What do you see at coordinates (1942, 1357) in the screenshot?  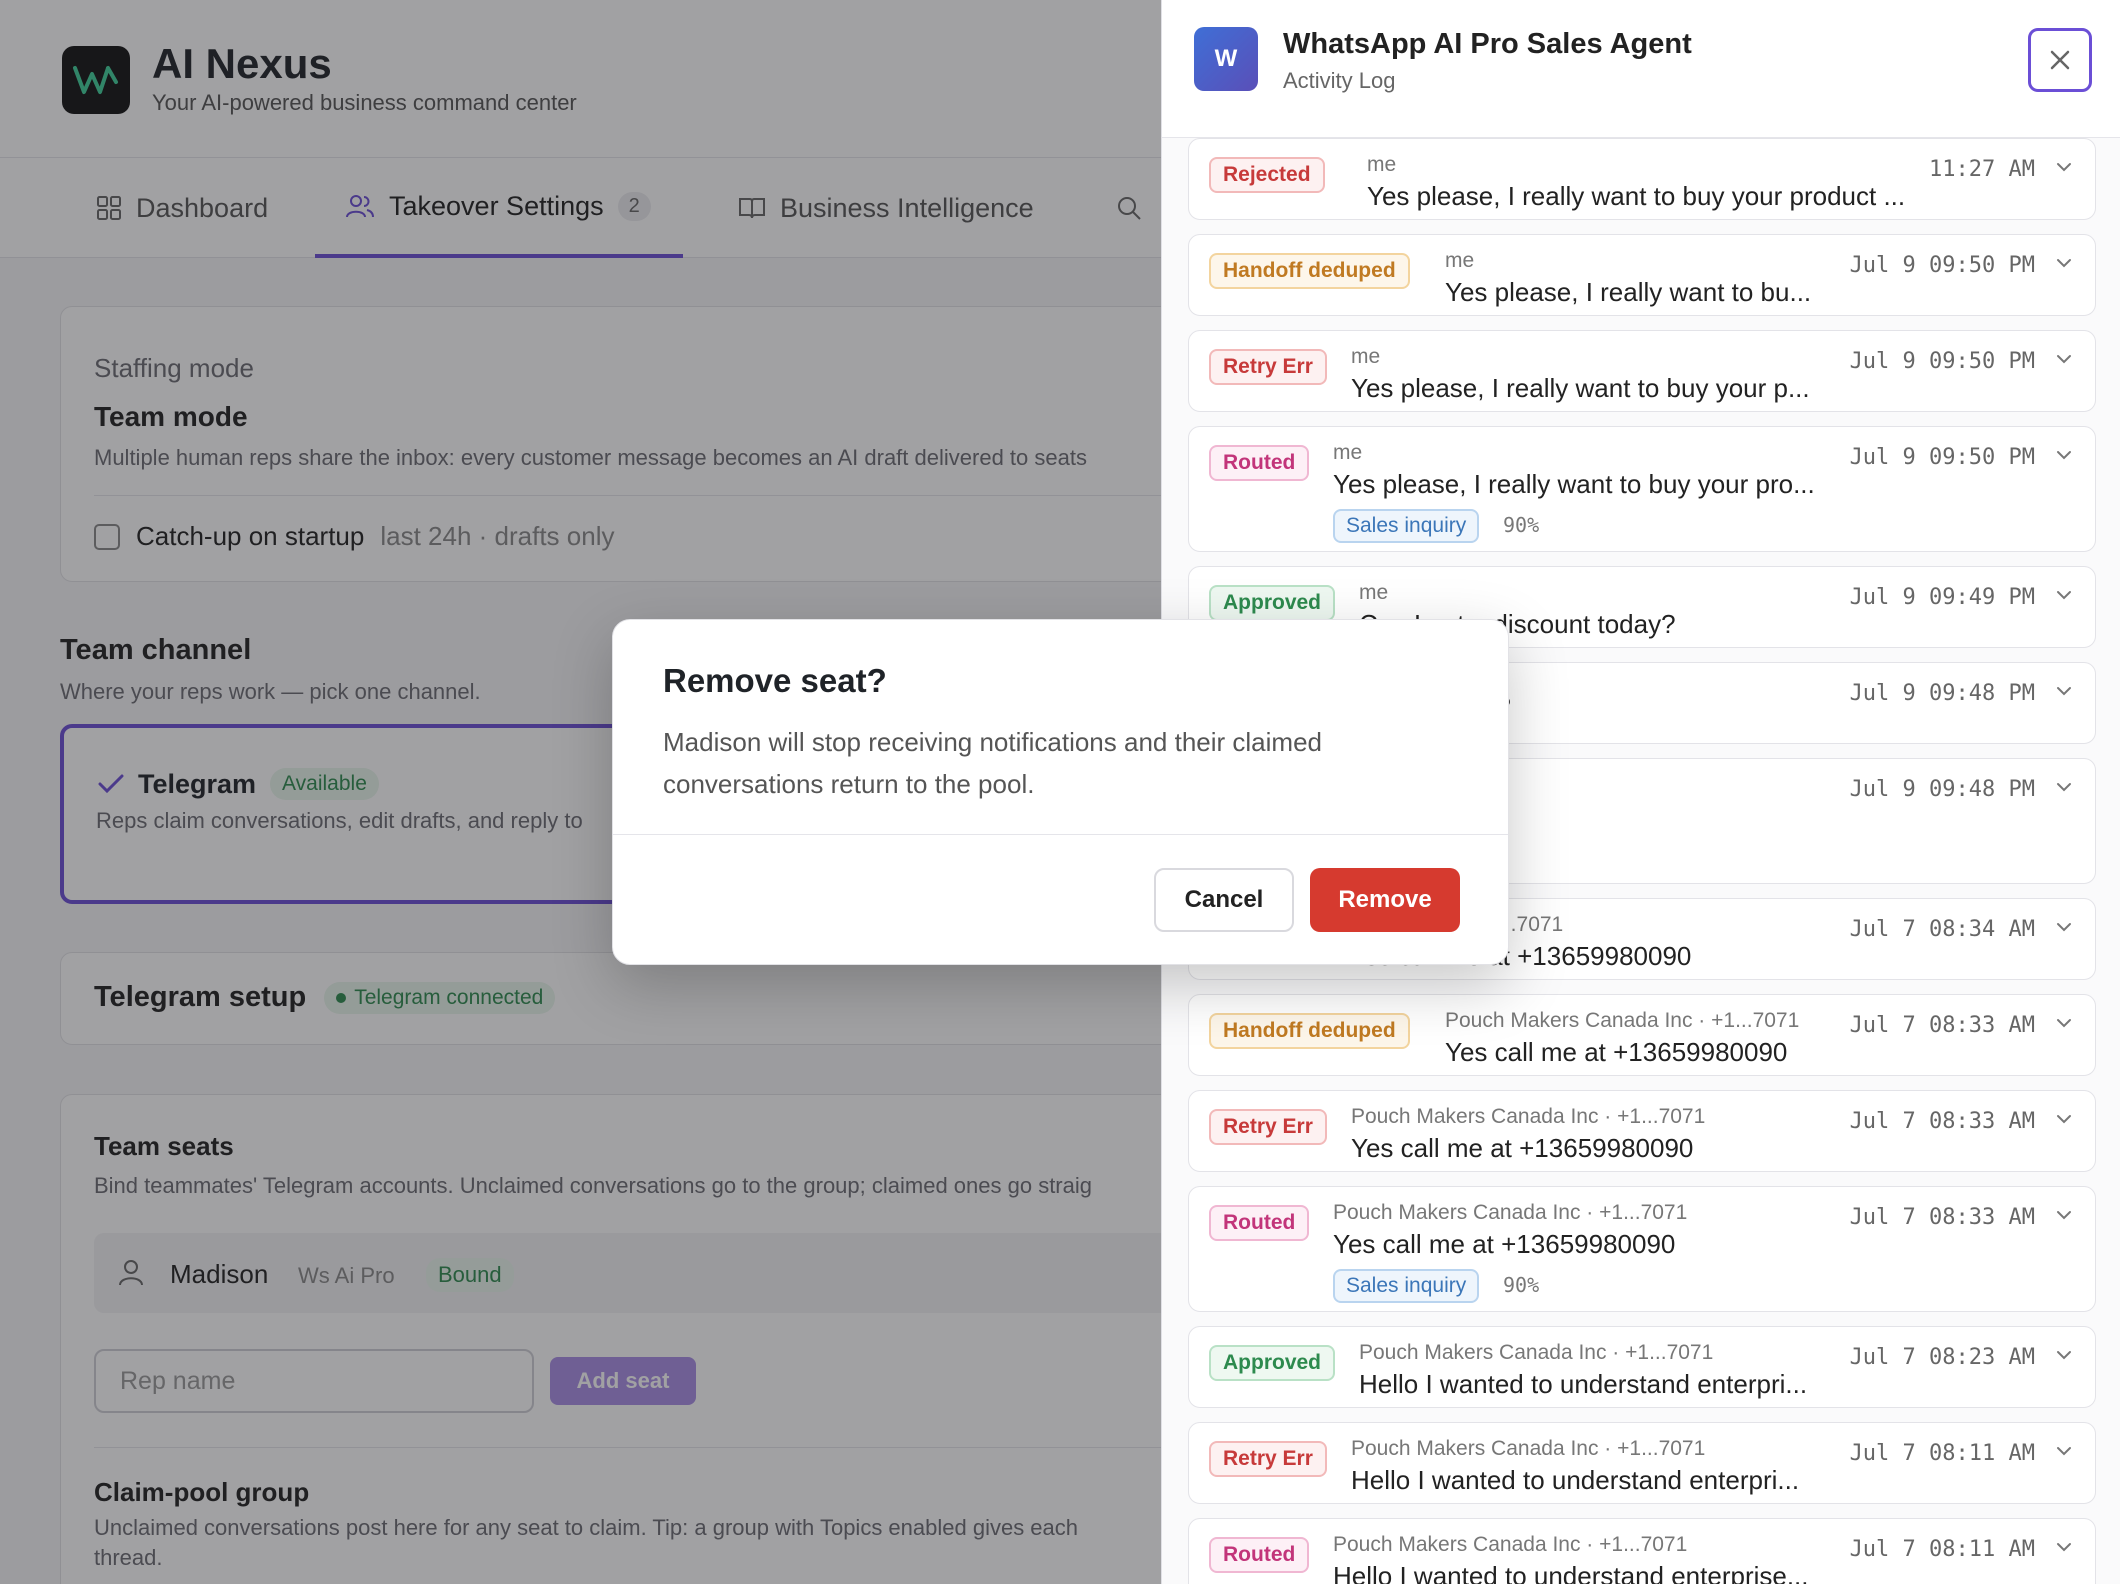 I see `log-time: Jul 7 08:23 AM` at bounding box center [1942, 1357].